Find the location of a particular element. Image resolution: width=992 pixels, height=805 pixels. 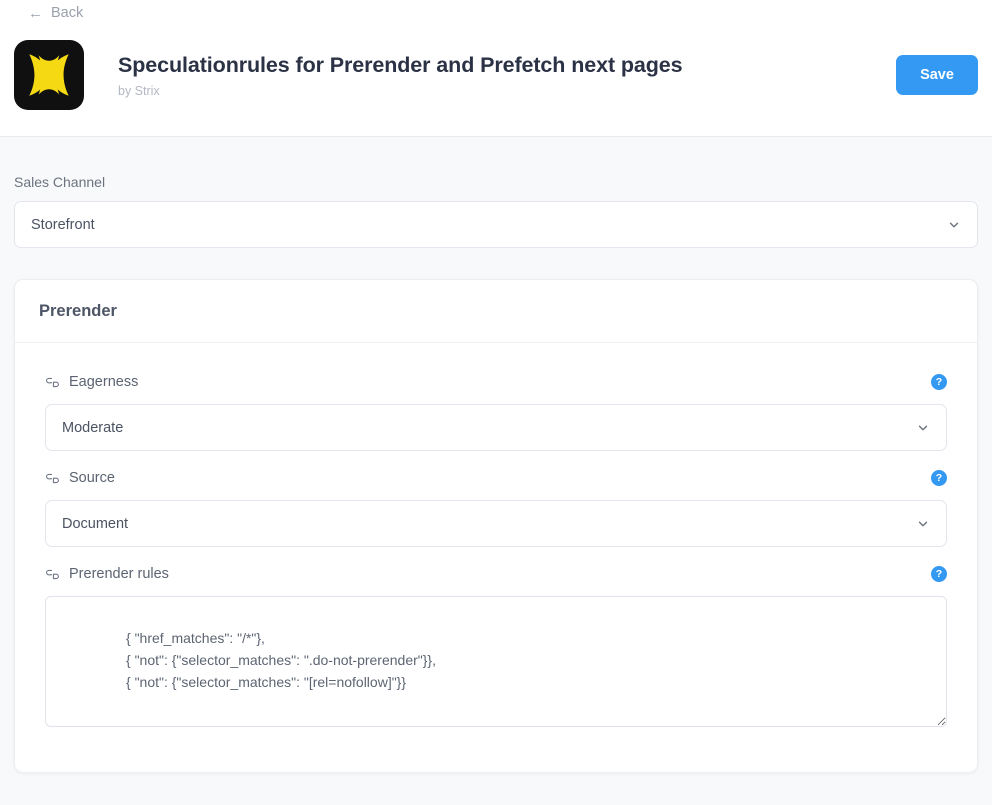

sales-channel-group: Sales Channel Storefront is located at coordinates (496, 192).